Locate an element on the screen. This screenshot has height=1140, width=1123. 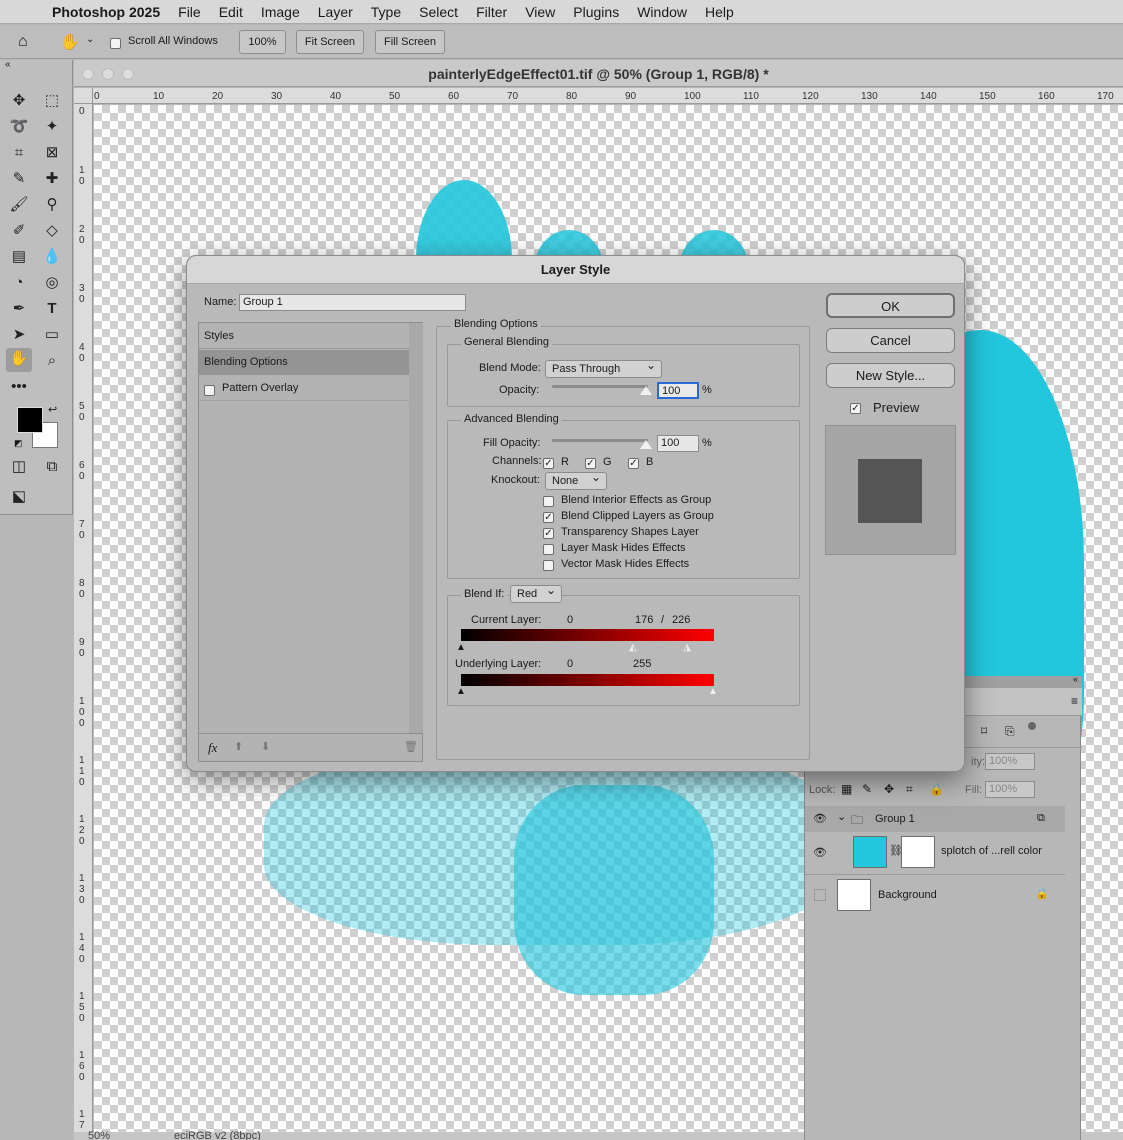
menu-select: Select is located at coordinates (438, 12).